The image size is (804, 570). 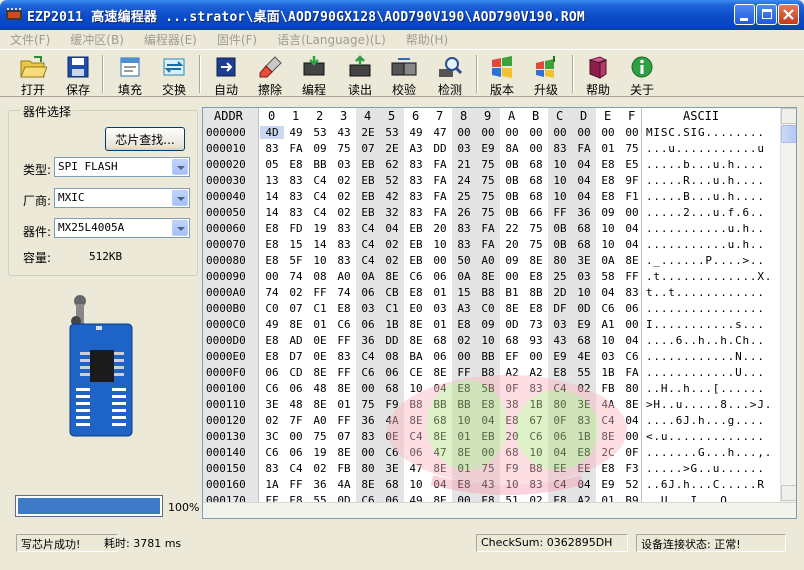 I want to click on close-button, so click(x=788, y=14).